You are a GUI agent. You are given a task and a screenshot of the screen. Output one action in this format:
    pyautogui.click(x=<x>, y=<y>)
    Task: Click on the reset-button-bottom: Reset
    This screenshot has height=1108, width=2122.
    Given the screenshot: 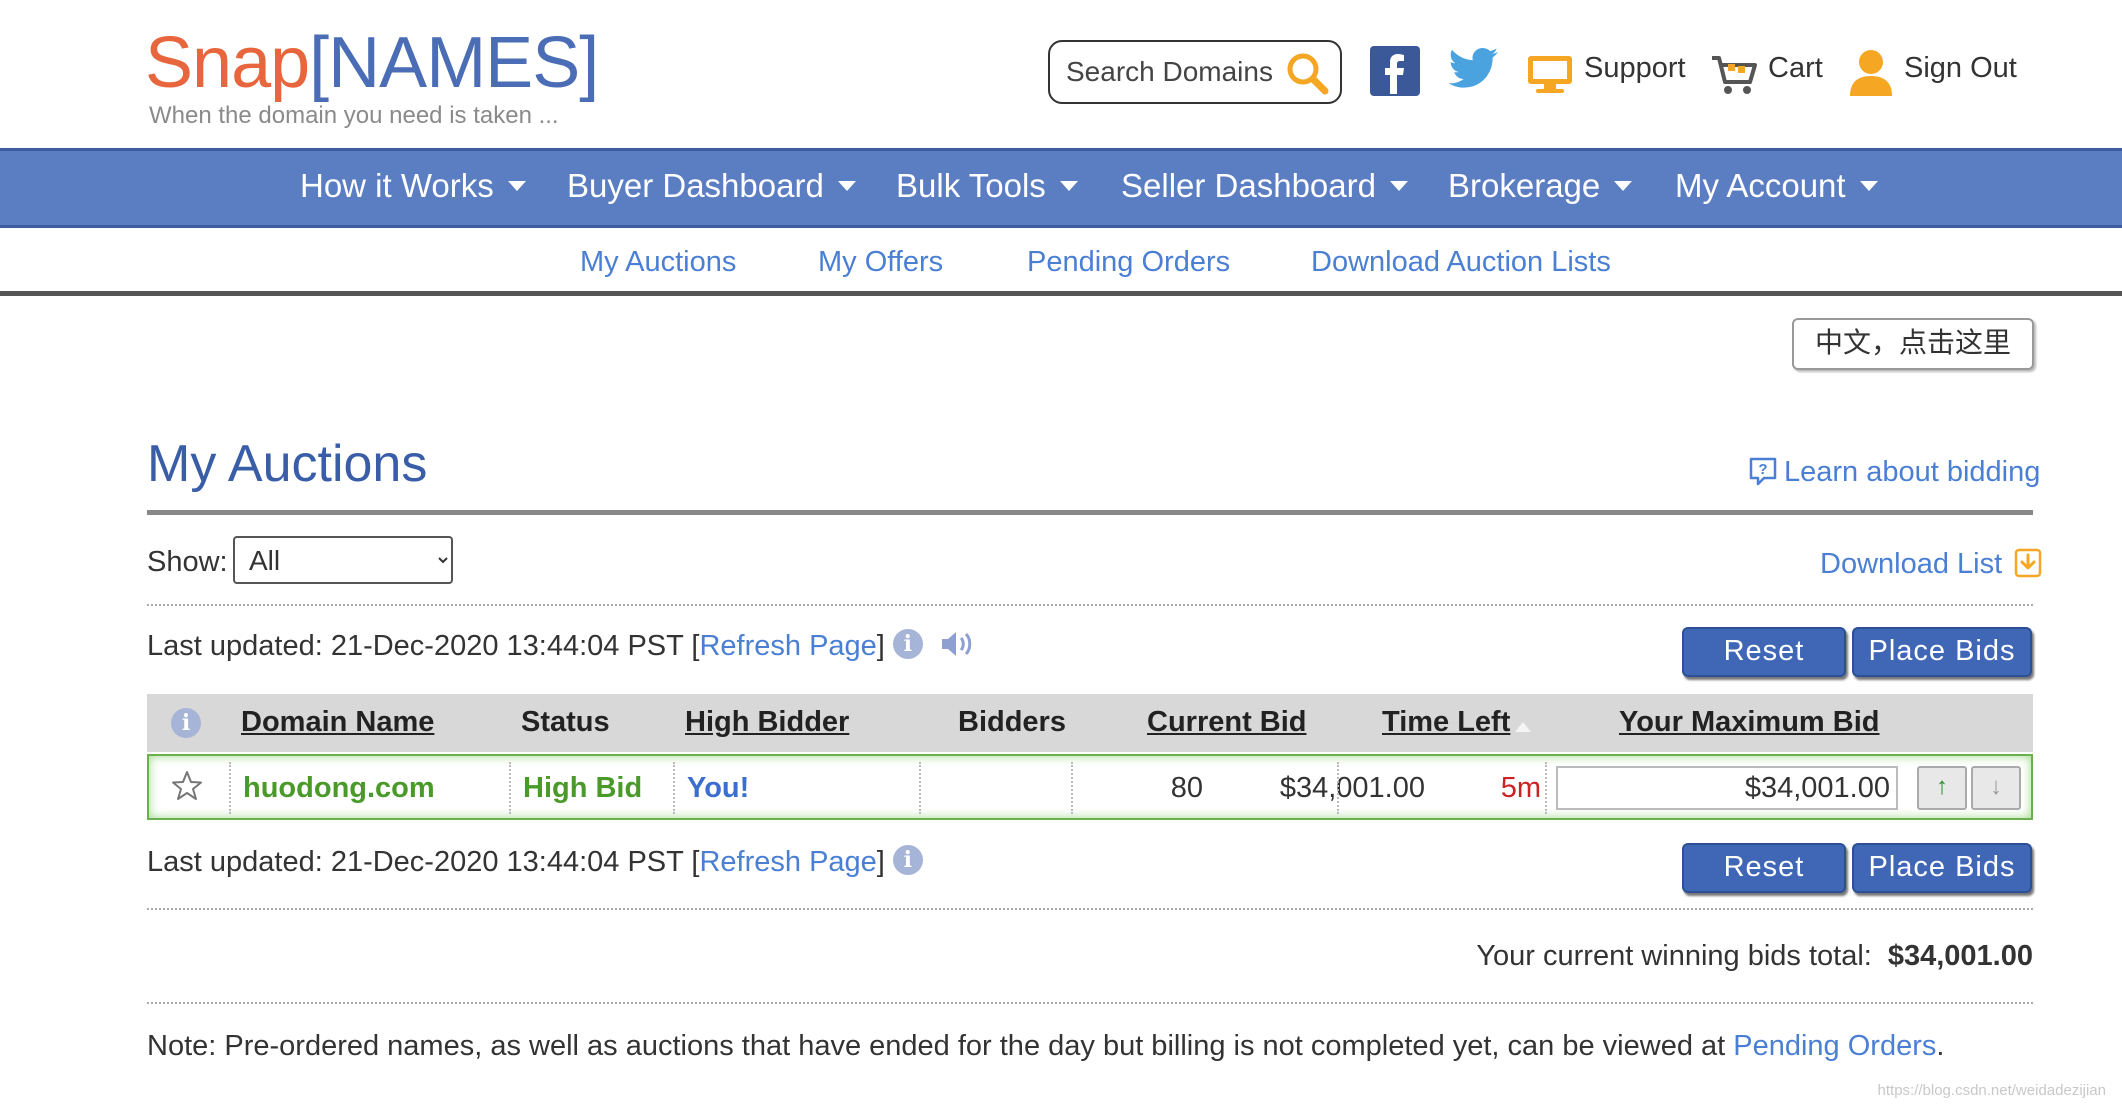 What is the action you would take?
    pyautogui.click(x=1764, y=868)
    